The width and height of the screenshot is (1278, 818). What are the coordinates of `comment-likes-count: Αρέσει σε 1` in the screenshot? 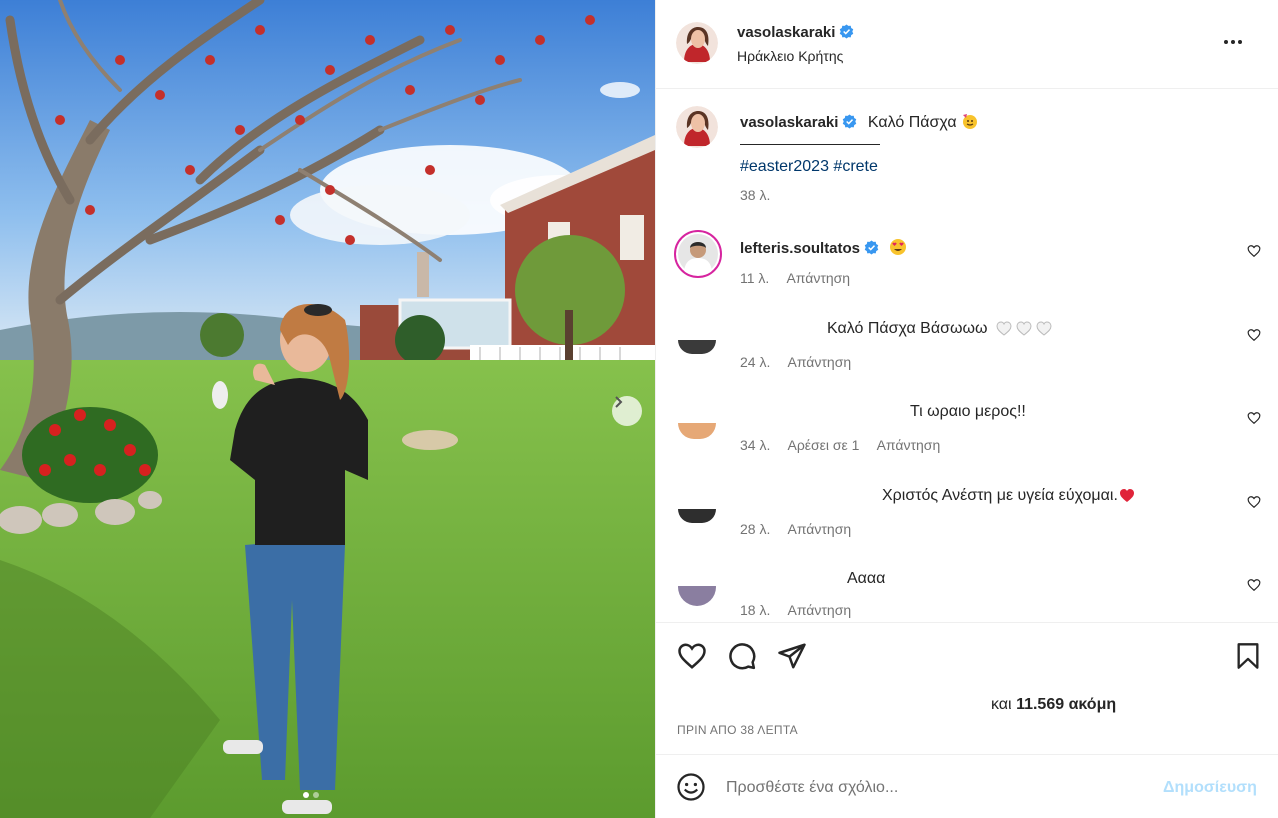 It's located at (823, 445).